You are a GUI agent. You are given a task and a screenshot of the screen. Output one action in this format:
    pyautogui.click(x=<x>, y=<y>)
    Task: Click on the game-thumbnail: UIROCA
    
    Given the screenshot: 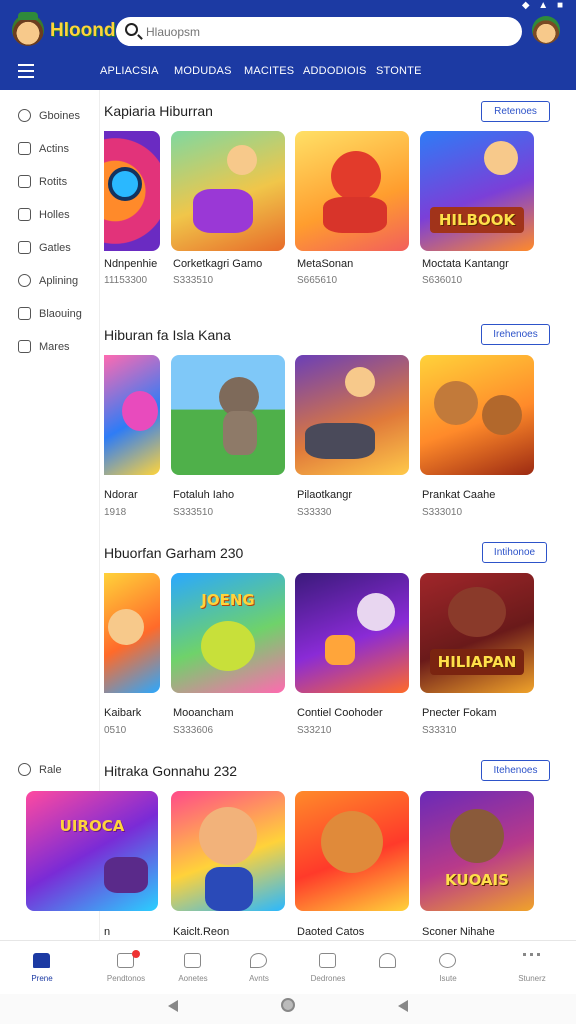 What is the action you would take?
    pyautogui.click(x=92, y=851)
    